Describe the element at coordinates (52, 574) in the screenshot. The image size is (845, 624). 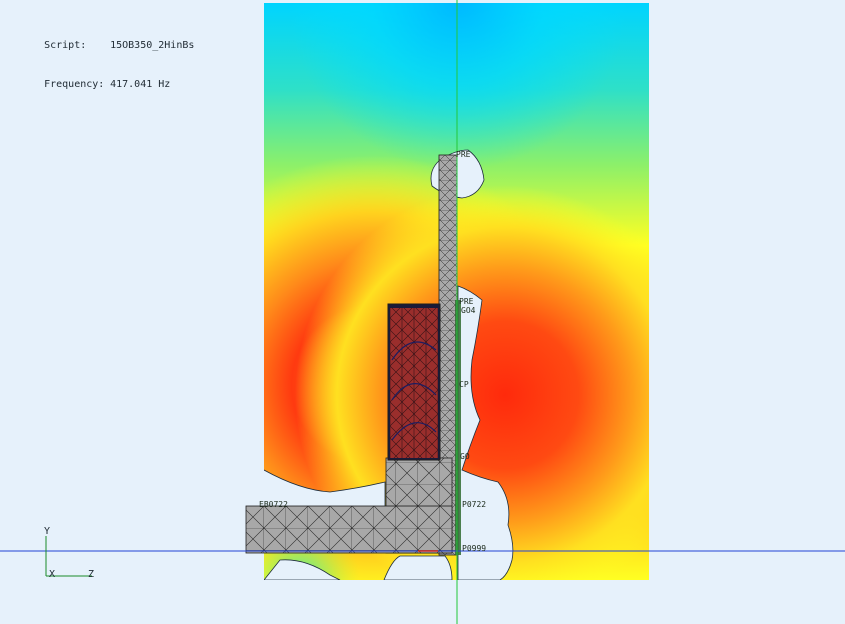
I see `triad-x-label: X` at that location.